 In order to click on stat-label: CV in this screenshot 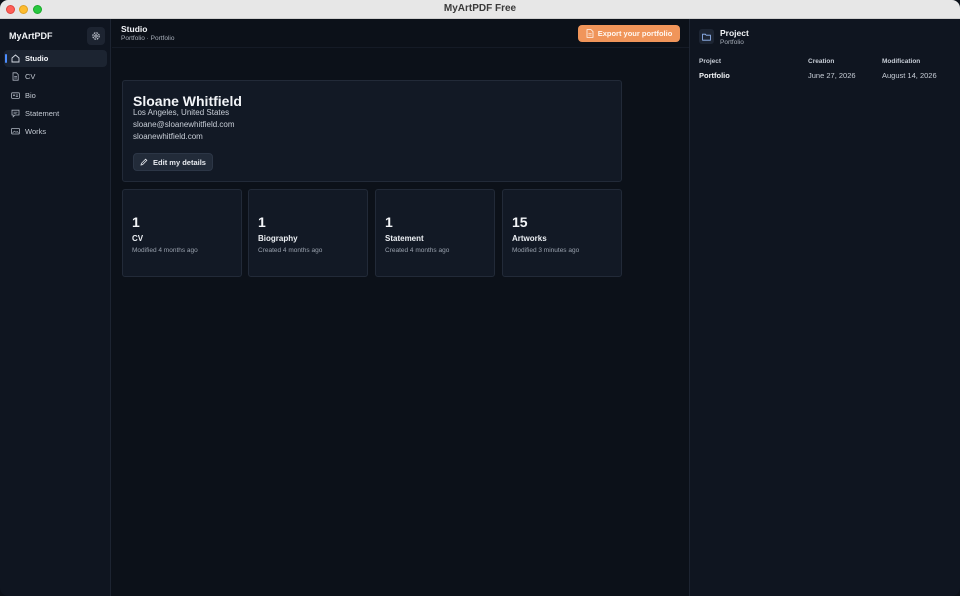, I will do `click(138, 238)`.